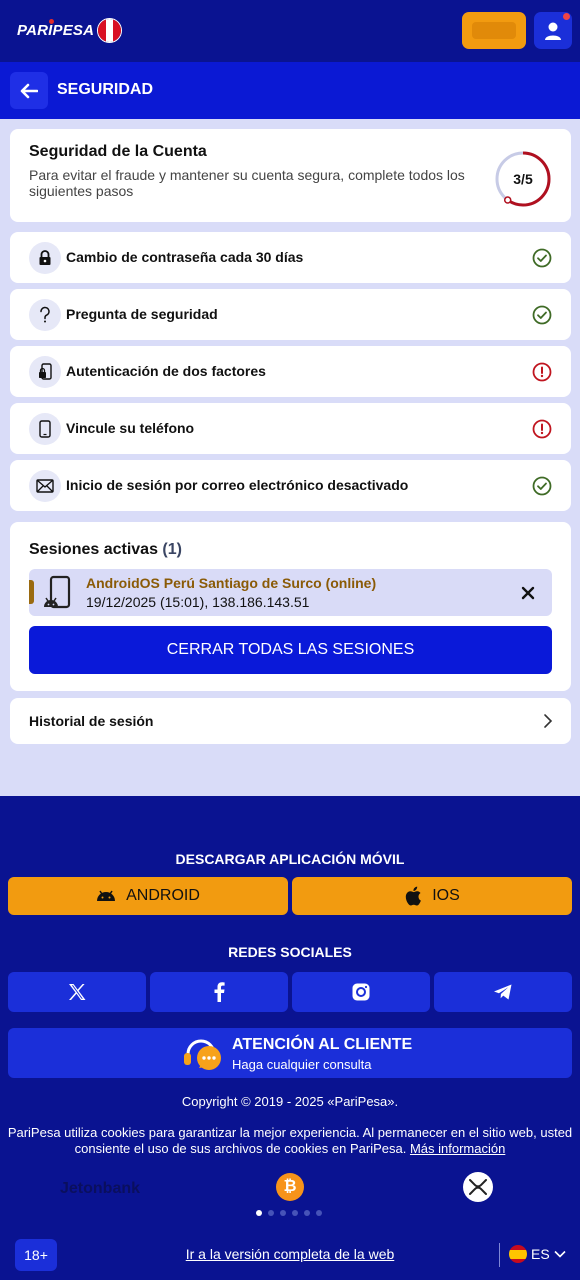 The height and width of the screenshot is (1280, 580). I want to click on ios-app-button: IOS, so click(432, 896).